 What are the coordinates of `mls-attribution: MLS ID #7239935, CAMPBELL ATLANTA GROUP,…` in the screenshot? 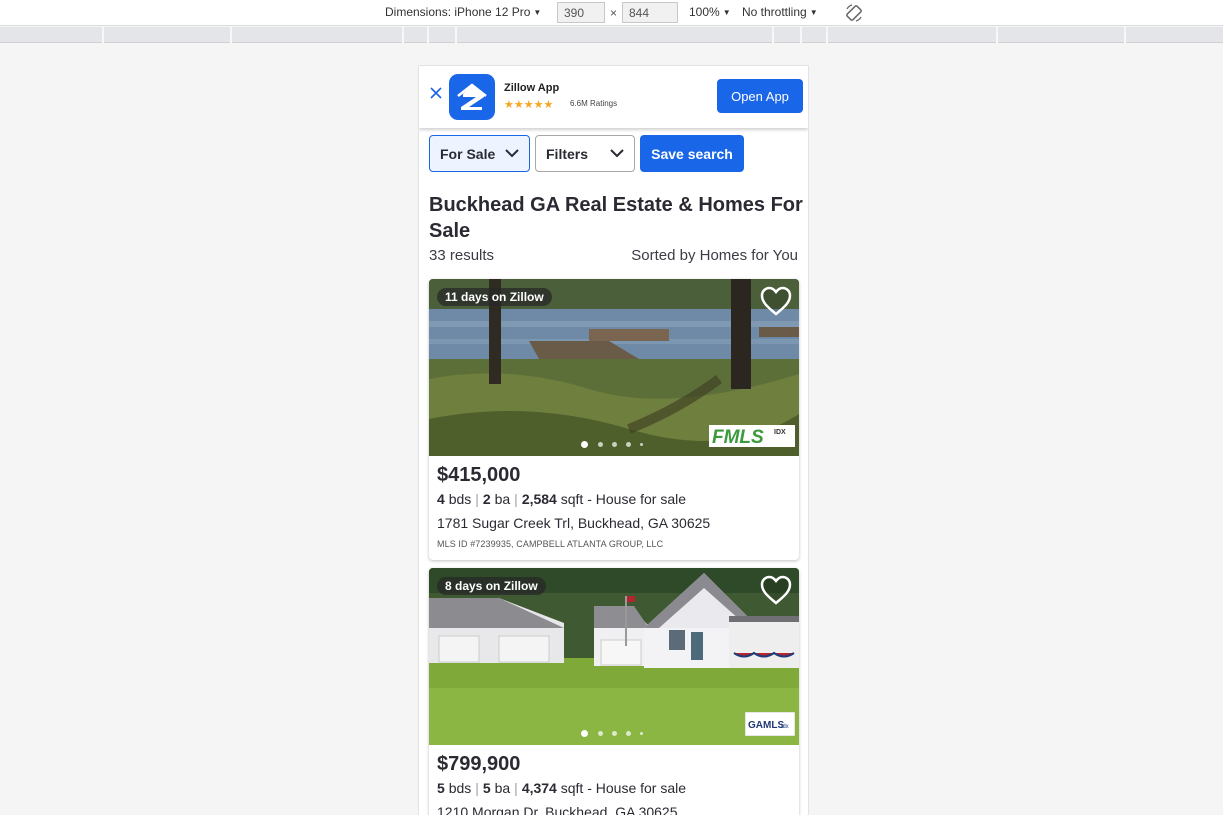 It's located at (550, 544).